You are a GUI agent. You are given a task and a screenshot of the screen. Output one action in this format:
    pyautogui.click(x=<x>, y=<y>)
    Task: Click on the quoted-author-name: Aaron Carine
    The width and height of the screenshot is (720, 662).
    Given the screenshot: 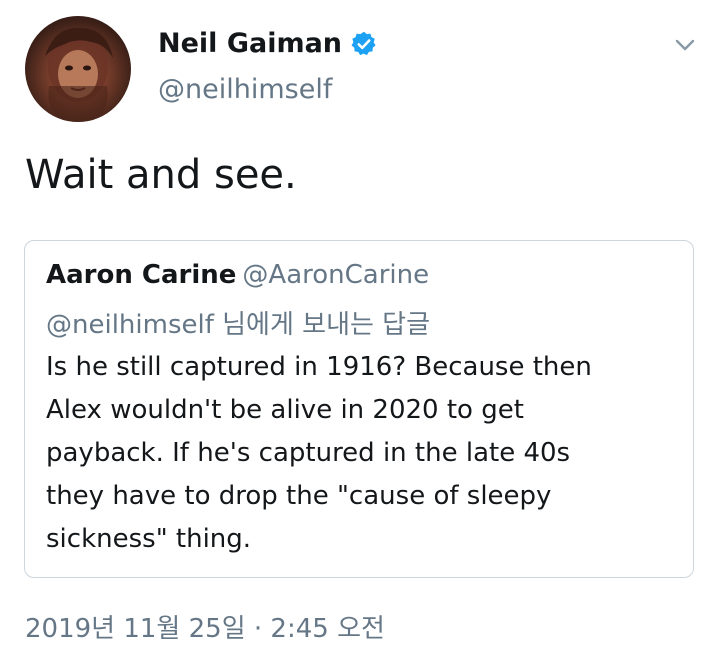 What is the action you would take?
    pyautogui.click(x=141, y=275)
    